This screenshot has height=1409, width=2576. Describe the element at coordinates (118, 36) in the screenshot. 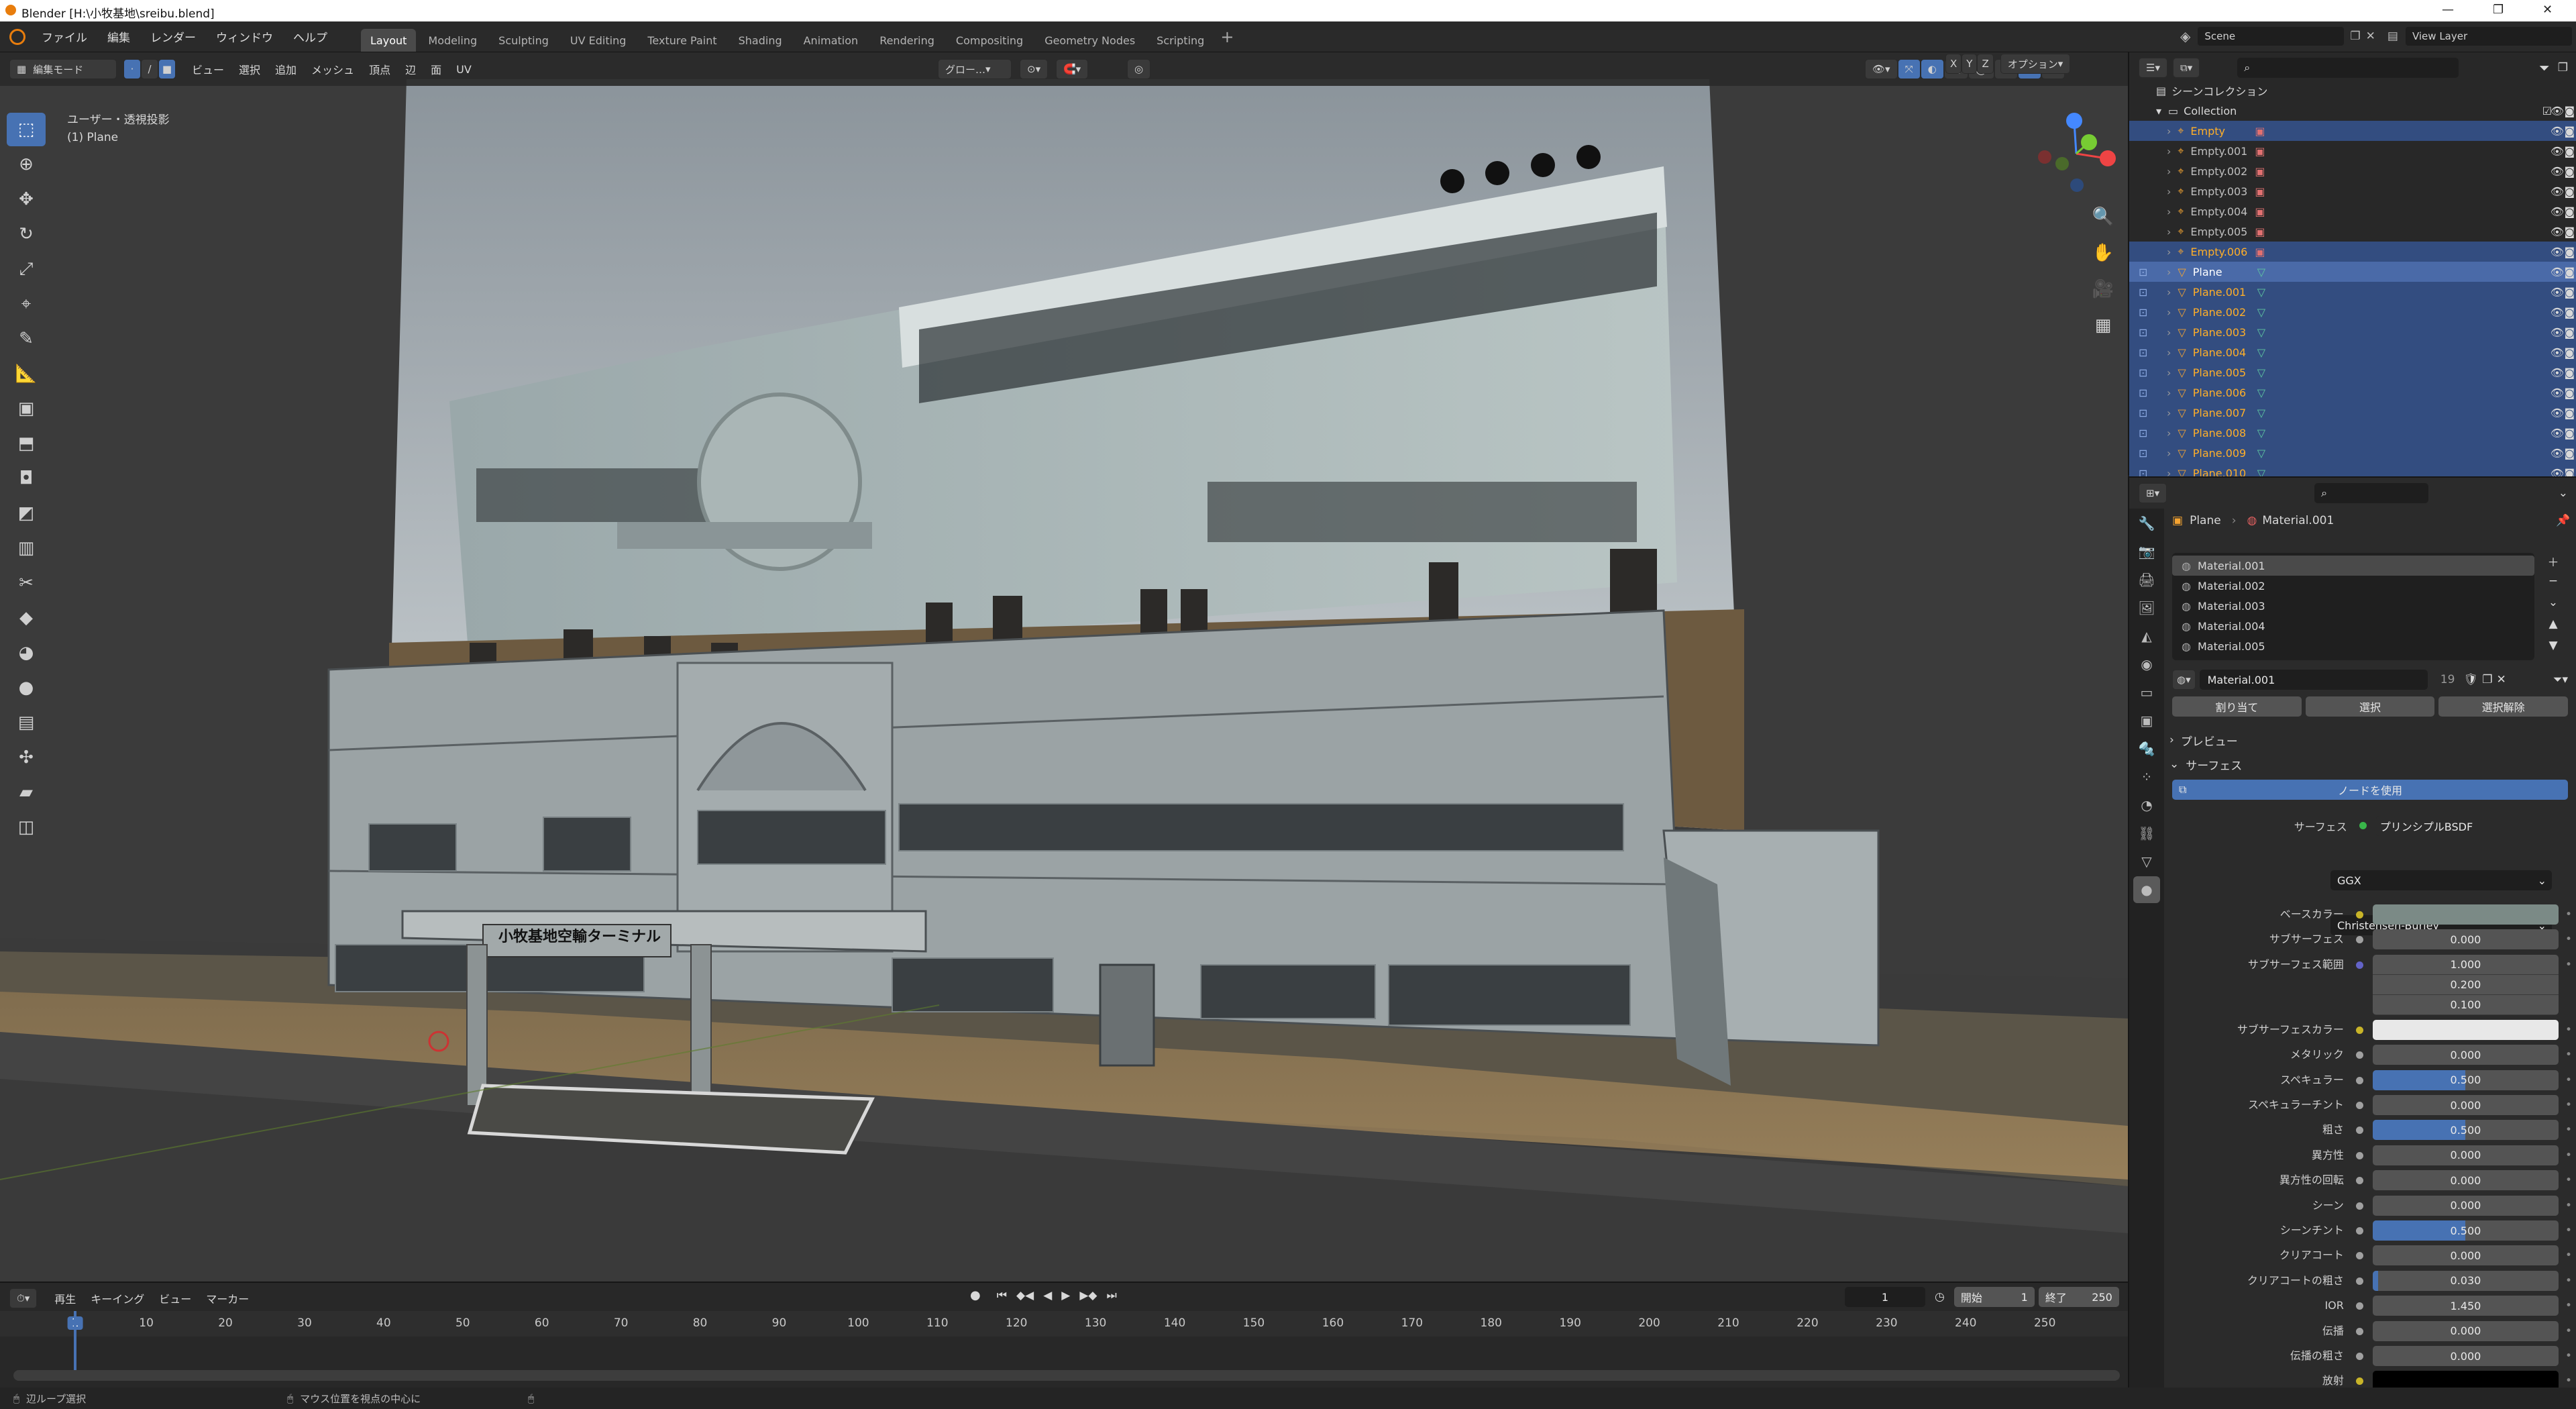

I see `menu-item: 編集` at that location.